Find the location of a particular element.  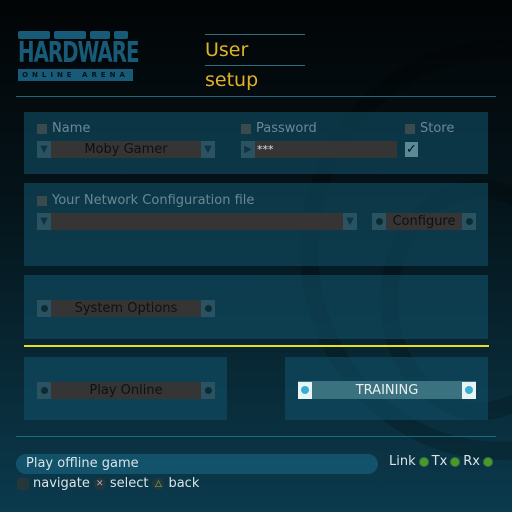

logo-title: HARDWARE is located at coordinates (79, 53).